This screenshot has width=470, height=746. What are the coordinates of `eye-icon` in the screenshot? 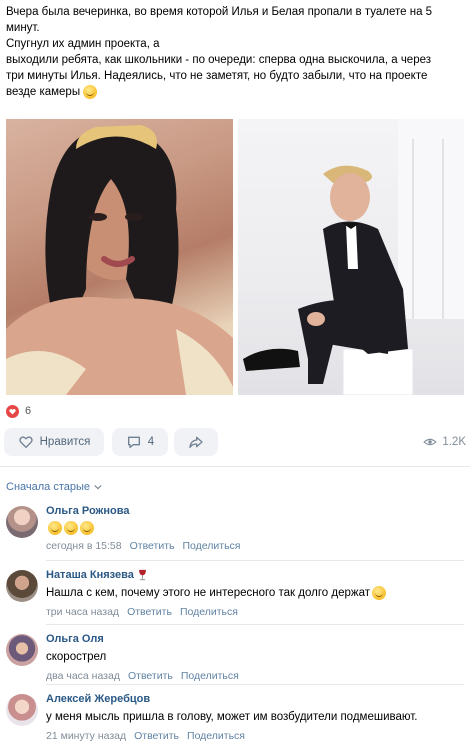 It's located at (430, 442).